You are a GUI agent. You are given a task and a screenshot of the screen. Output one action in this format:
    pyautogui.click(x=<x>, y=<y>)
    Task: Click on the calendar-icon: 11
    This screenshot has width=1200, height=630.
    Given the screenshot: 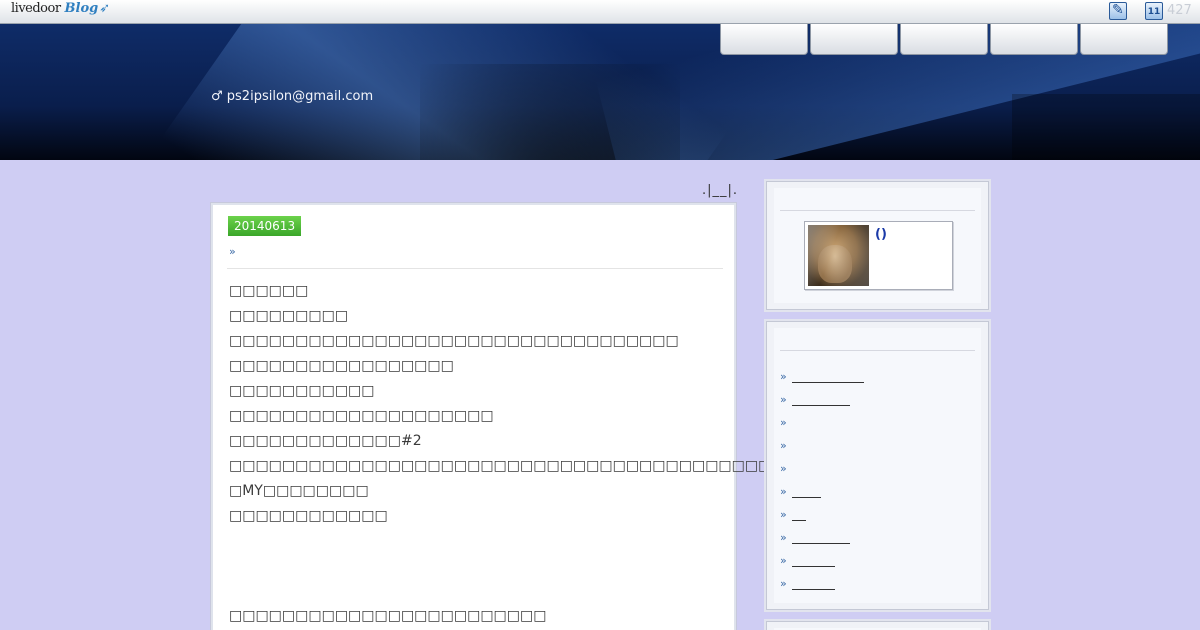 What is the action you would take?
    pyautogui.click(x=1154, y=11)
    